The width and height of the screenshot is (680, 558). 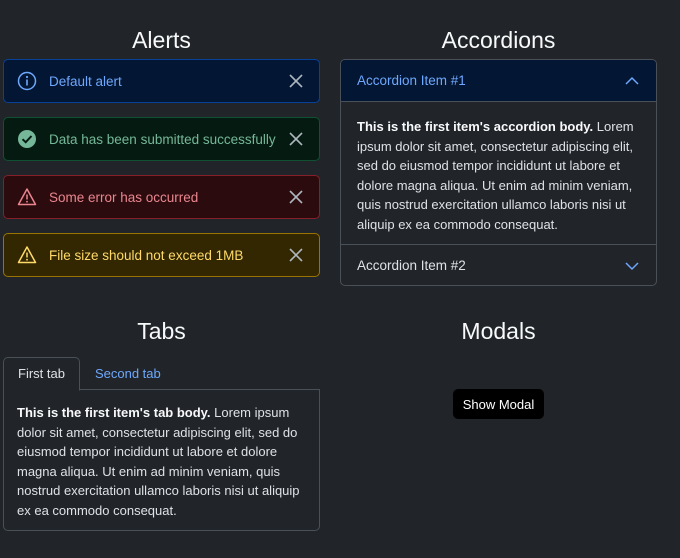 I want to click on tab-first: First tab, so click(x=41, y=374).